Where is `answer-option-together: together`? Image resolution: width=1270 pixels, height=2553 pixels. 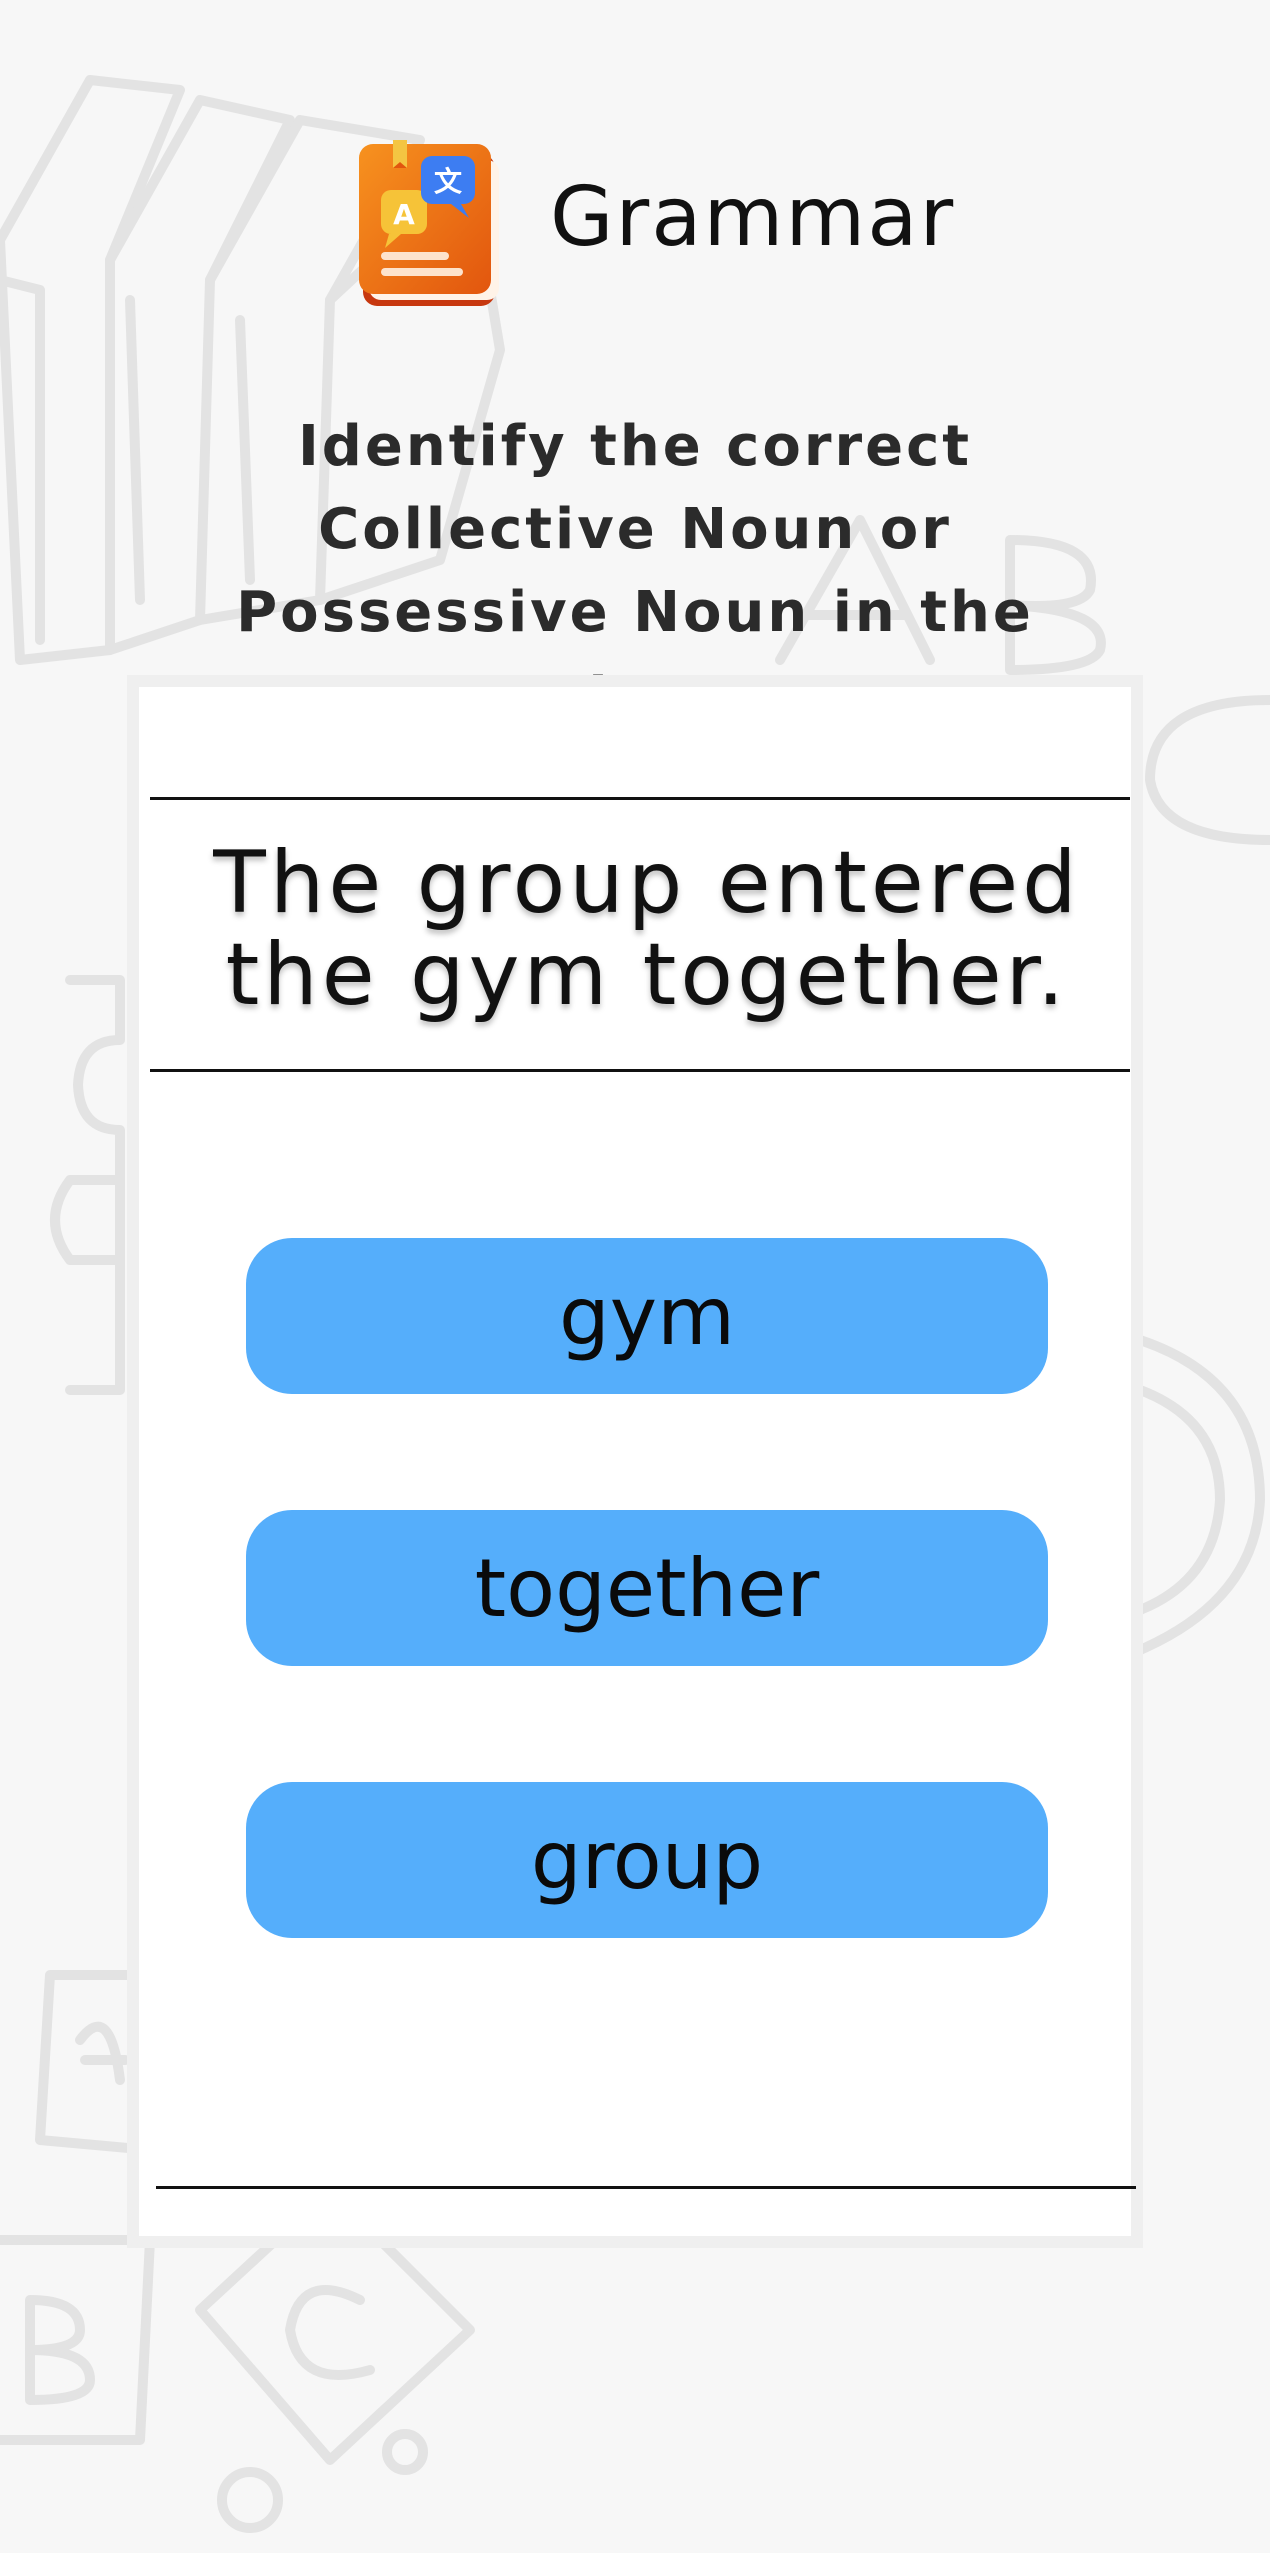 answer-option-together: together is located at coordinates (647, 1588).